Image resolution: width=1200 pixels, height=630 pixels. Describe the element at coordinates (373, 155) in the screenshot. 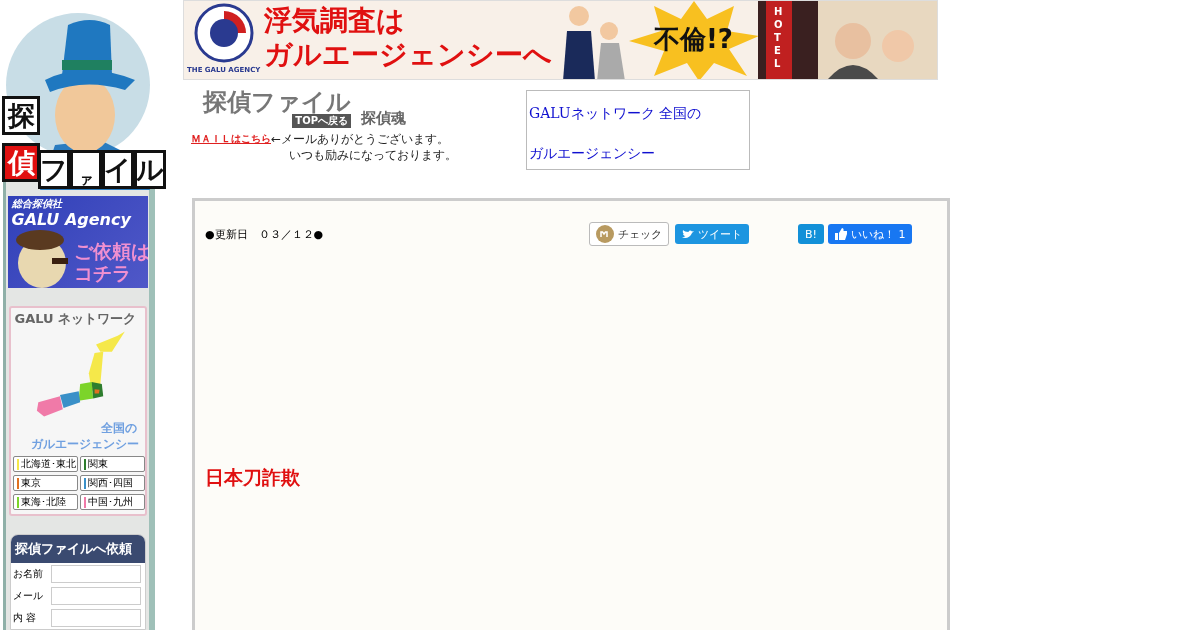

I see `mail-note: いつも励みになっております。` at that location.